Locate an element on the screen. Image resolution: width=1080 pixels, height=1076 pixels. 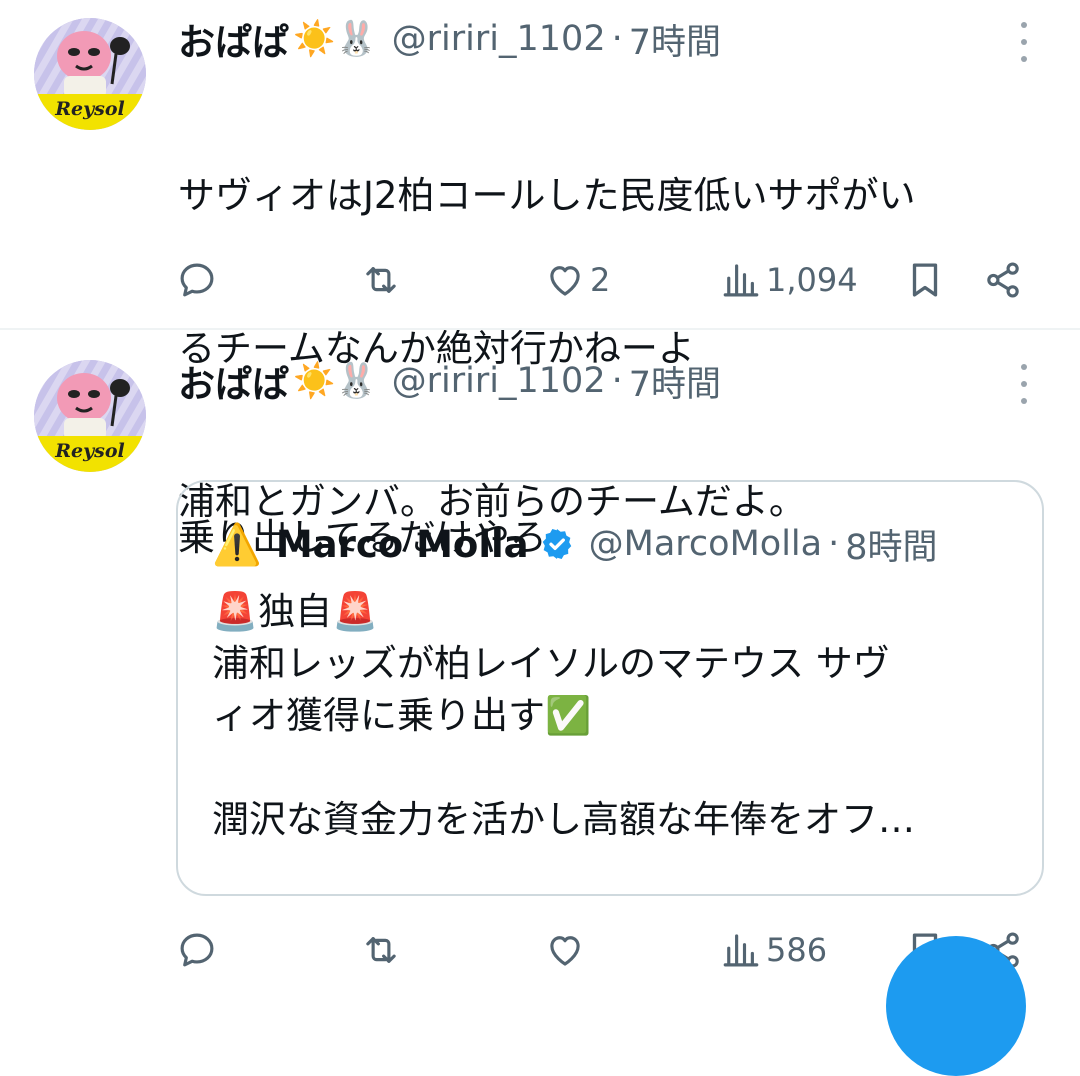
like-button is located at coordinates (567, 950).